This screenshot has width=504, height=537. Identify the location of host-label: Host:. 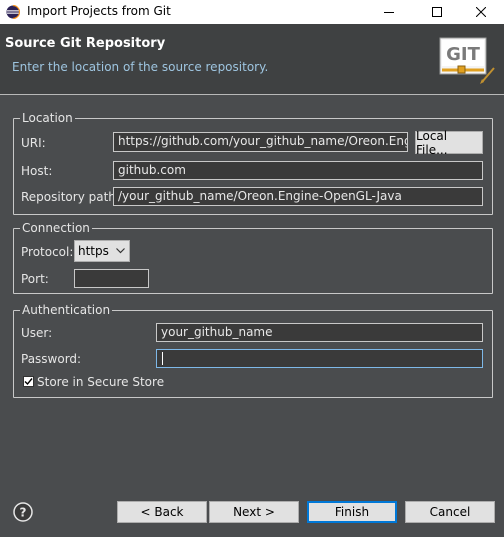
(37, 171).